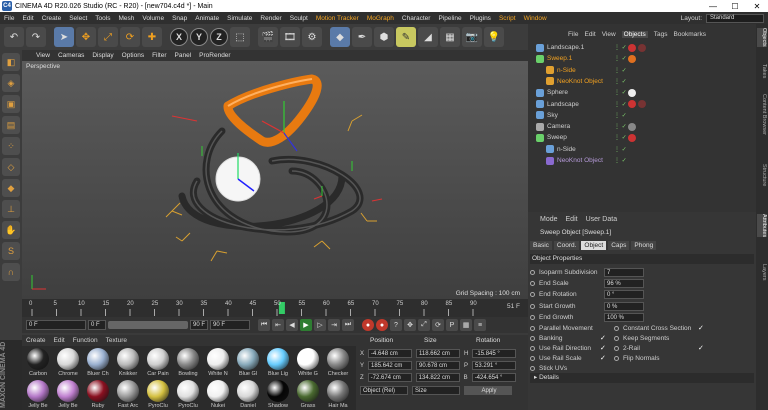 The image size is (768, 410). What do you see at coordinates (128, 362) in the screenshot?
I see `material-swatch: Knikker` at bounding box center [128, 362].